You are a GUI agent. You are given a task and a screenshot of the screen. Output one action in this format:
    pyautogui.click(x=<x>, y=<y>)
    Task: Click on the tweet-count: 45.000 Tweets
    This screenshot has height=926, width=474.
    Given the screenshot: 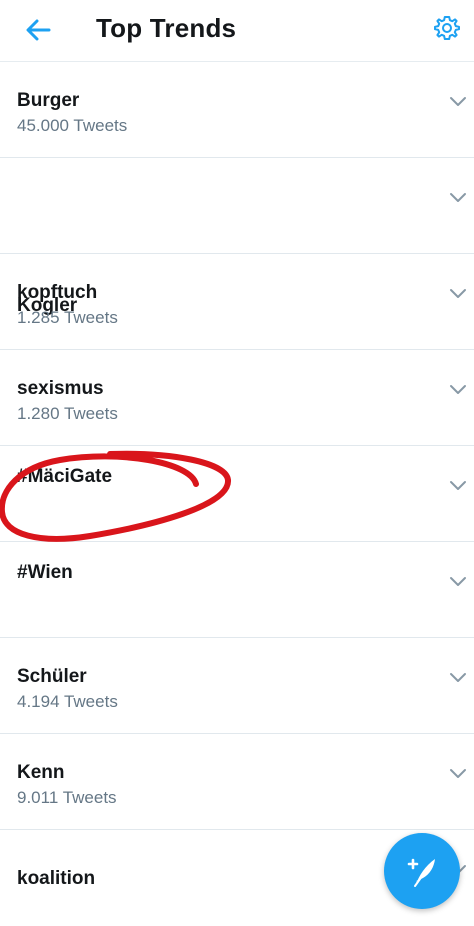 What is the action you would take?
    pyautogui.click(x=72, y=125)
    